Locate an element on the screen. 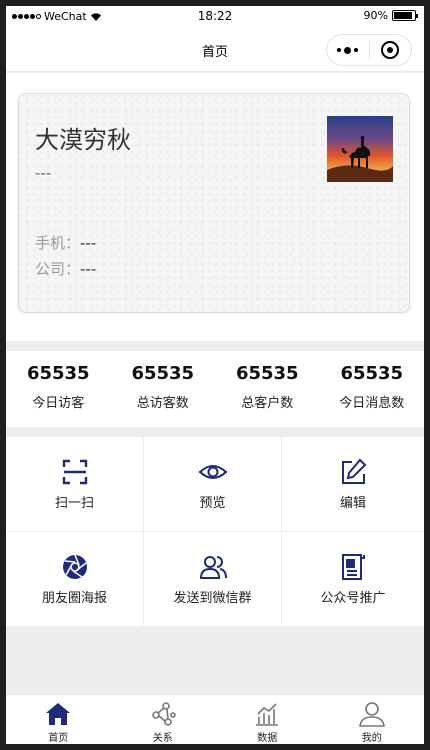  company-value: --- is located at coordinates (88, 269).